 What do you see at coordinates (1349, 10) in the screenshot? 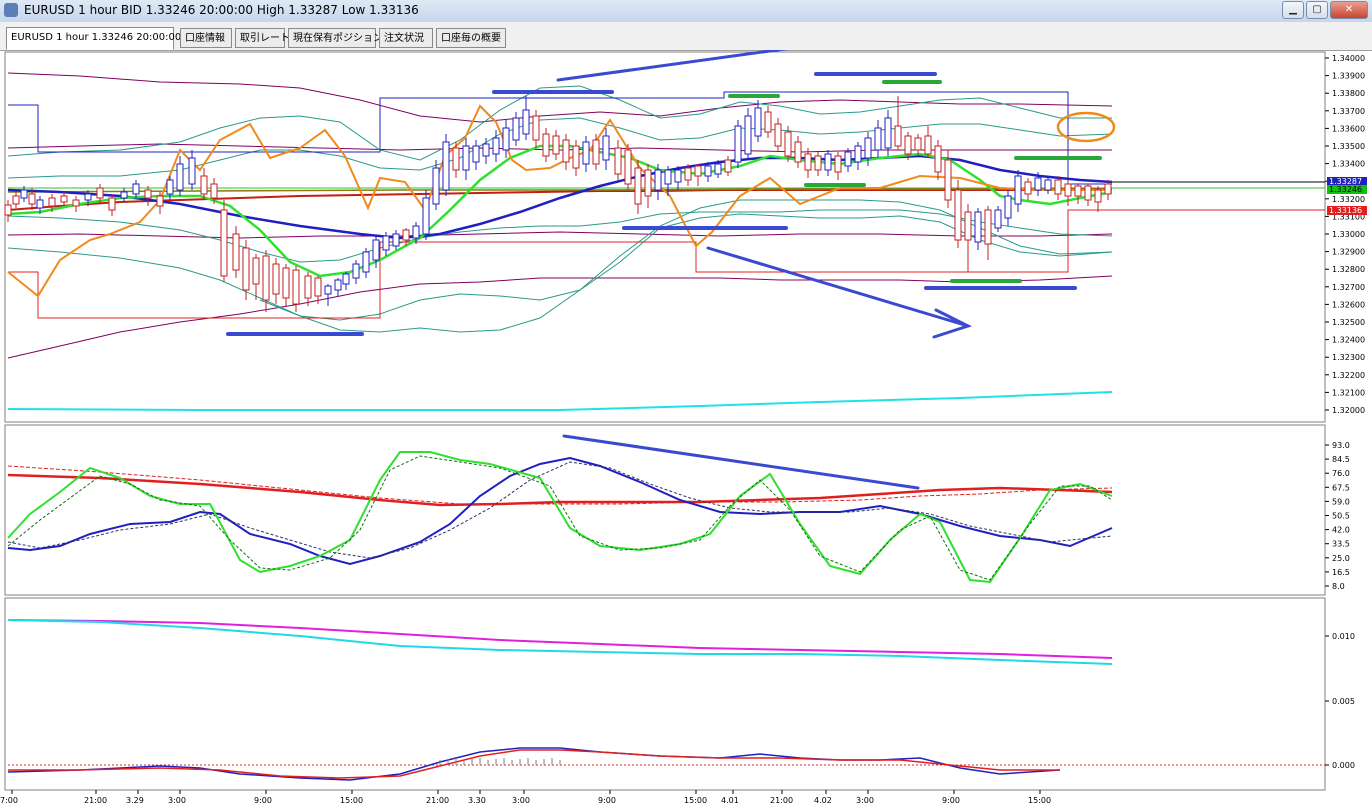
I see `close-button: ✕` at bounding box center [1349, 10].